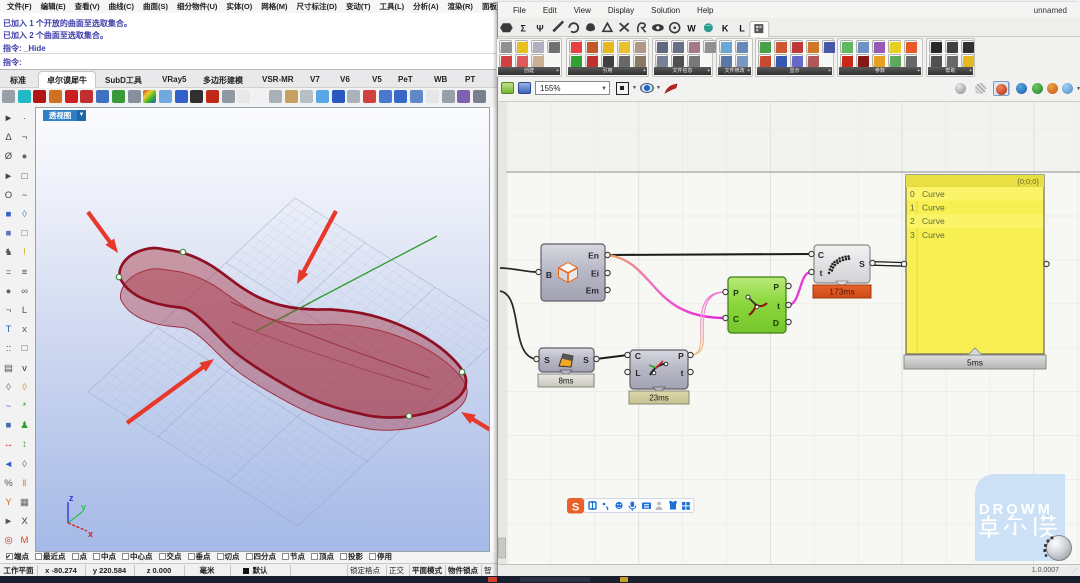 The width and height of the screenshot is (1080, 583). What do you see at coordinates (565, 381) in the screenshot?
I see `svg-text: 8ms` at bounding box center [565, 381].